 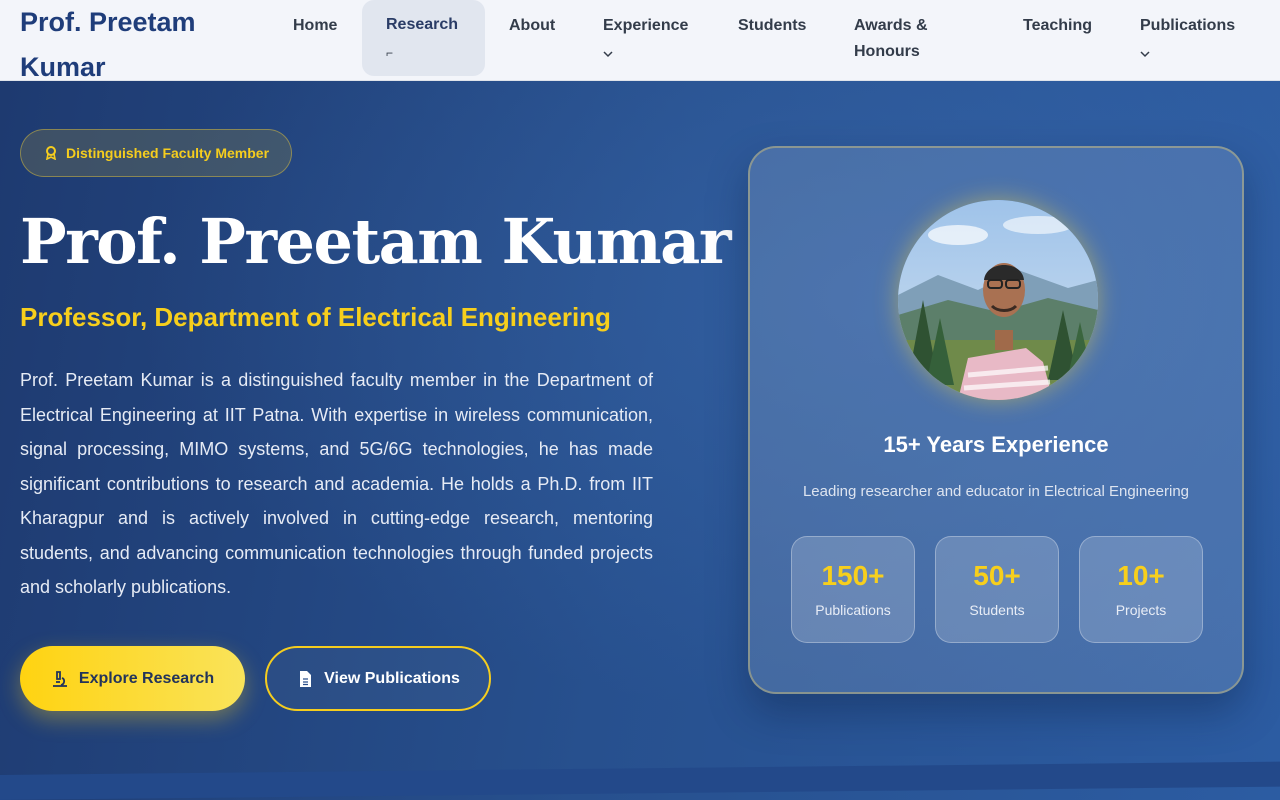 I want to click on nav-publications: Publications, so click(x=1187, y=40).